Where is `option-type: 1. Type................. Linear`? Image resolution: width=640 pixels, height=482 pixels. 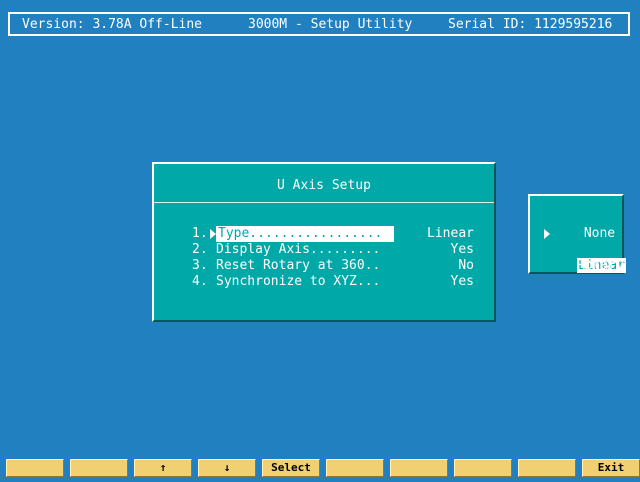 option-type: 1. Type................. Linear is located at coordinates (333, 234).